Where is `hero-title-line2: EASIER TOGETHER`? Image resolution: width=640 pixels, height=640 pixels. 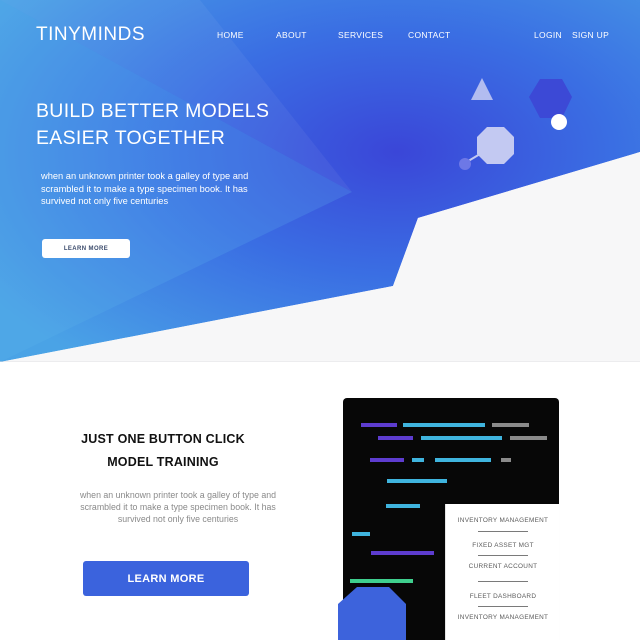 hero-title-line2: EASIER TOGETHER is located at coordinates (131, 138).